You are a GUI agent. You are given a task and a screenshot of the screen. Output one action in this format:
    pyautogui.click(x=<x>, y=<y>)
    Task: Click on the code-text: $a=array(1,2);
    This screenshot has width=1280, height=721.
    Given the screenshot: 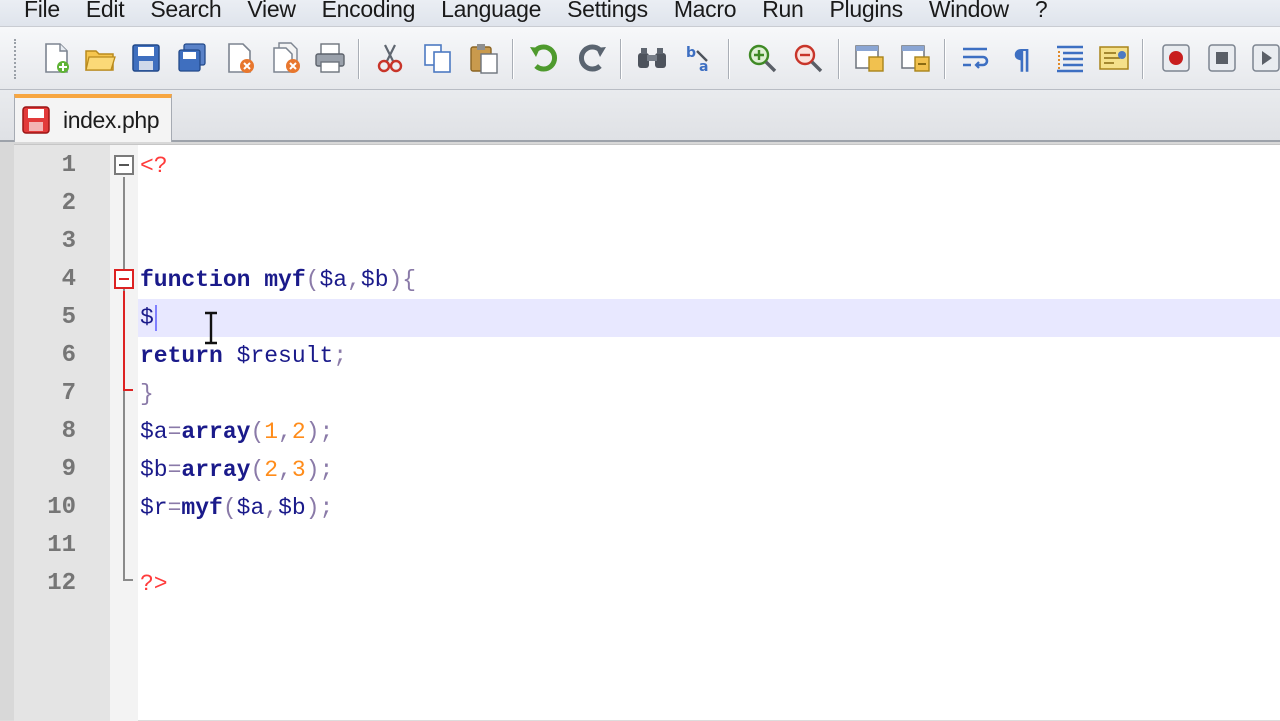 What is the action you would take?
    pyautogui.click(x=236, y=432)
    